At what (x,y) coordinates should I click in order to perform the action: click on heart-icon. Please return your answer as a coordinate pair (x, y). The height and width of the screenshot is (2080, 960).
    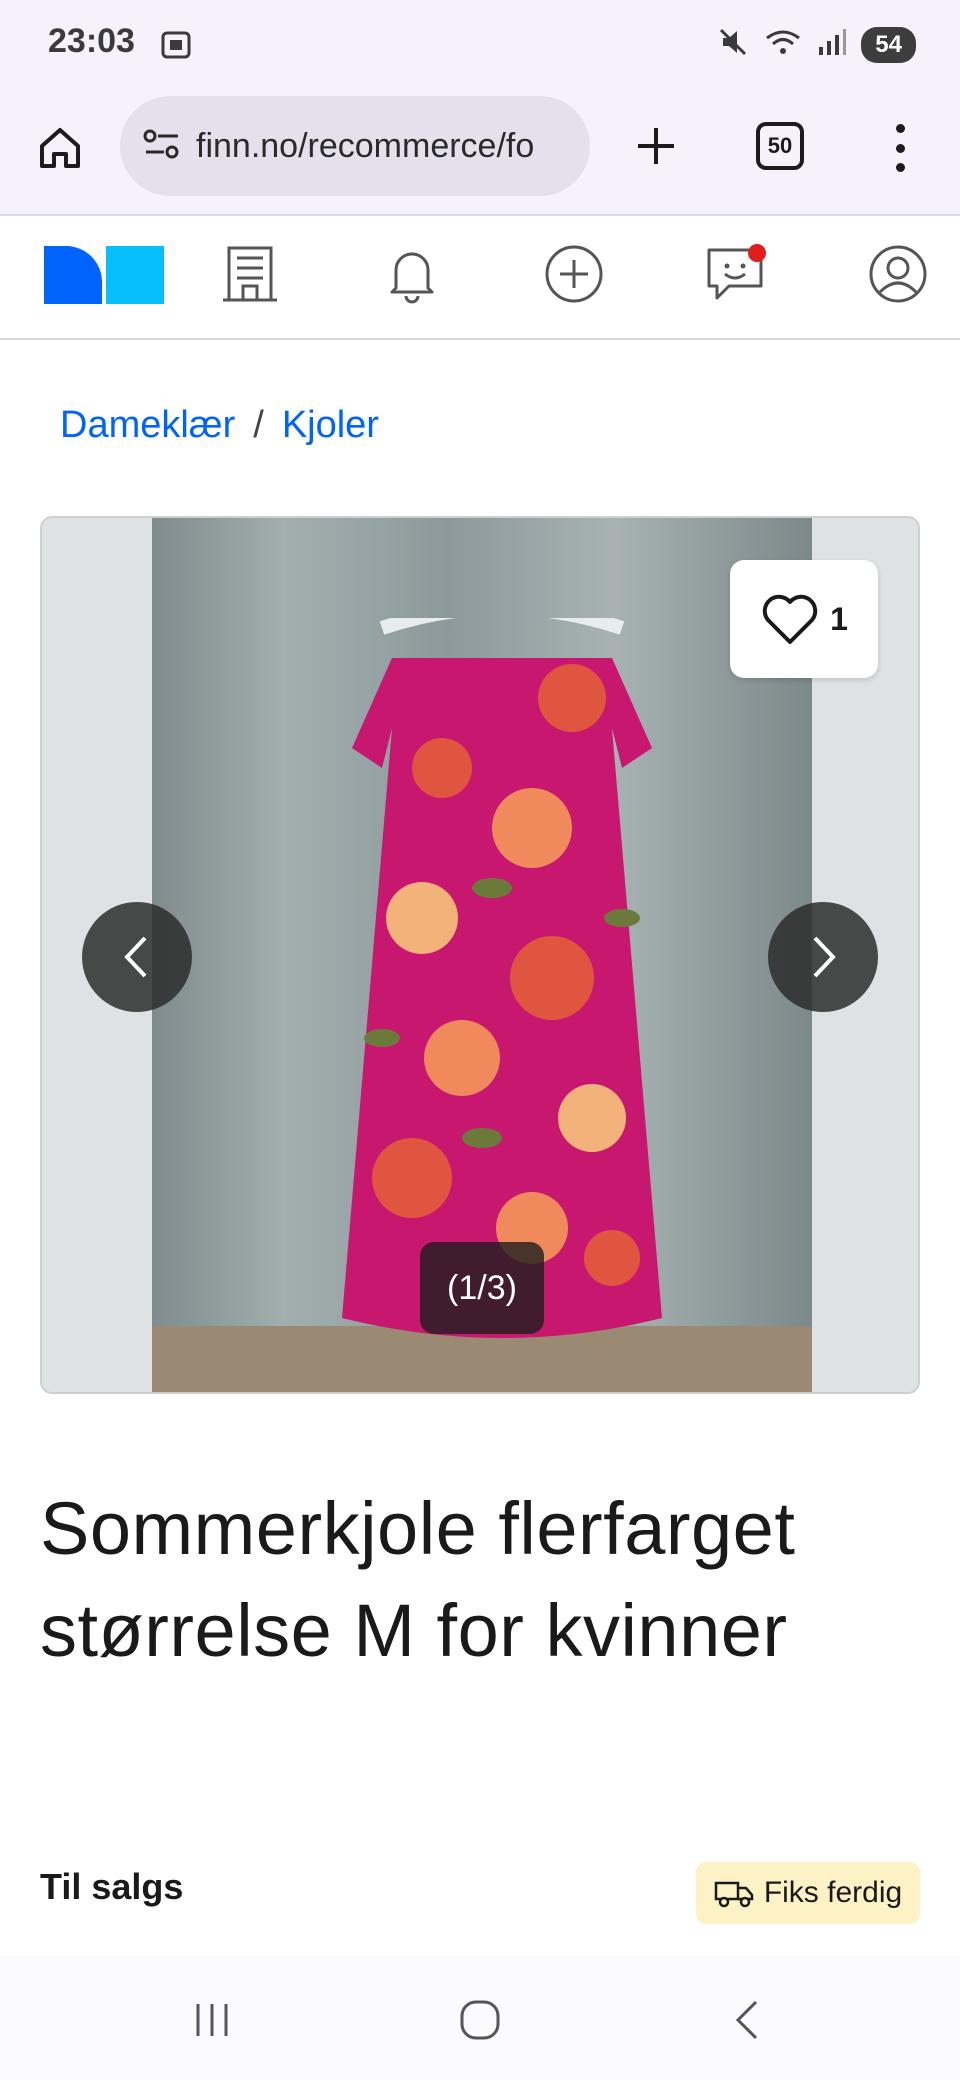
    Looking at the image, I should click on (790, 619).